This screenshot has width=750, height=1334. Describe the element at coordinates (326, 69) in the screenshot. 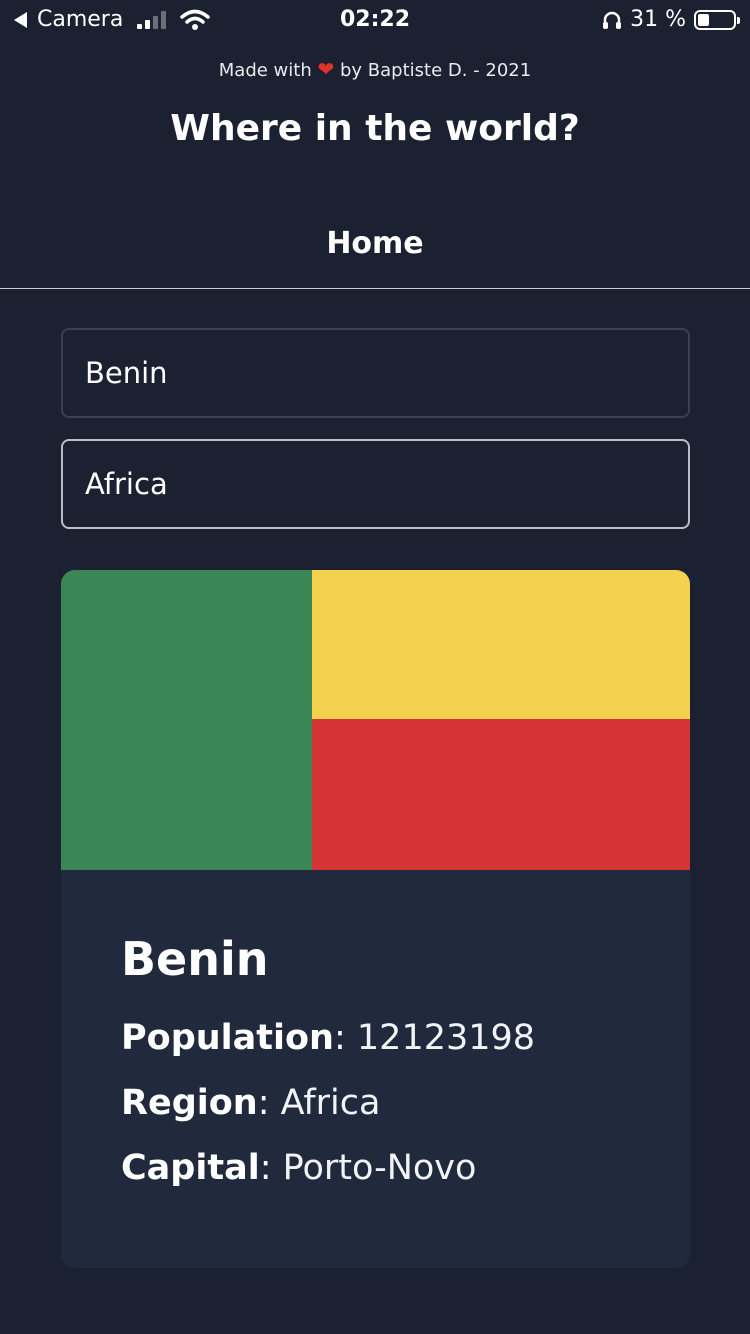

I see `heart-icon: ❤` at that location.